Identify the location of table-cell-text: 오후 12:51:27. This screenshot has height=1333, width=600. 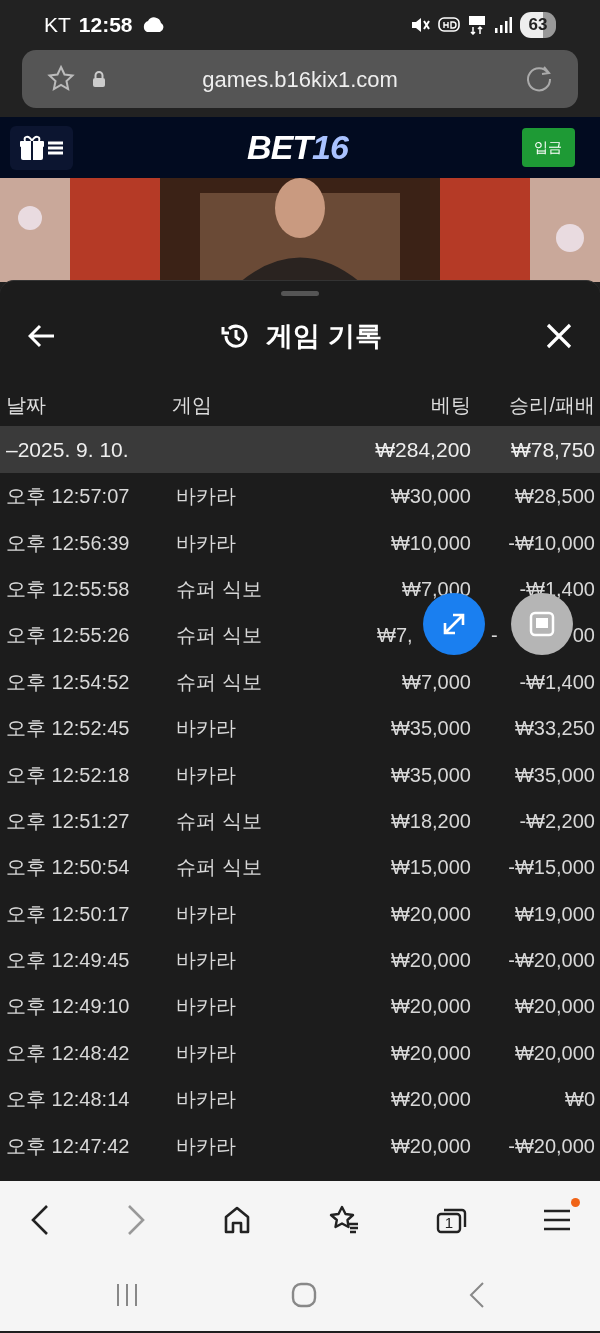
(68, 821).